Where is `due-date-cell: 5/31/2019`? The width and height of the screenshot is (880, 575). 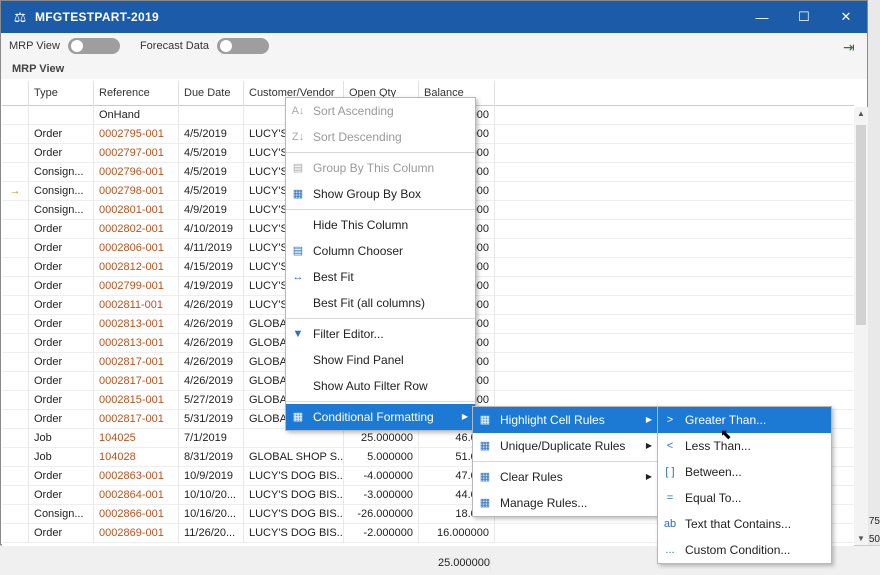 due-date-cell: 5/31/2019 is located at coordinates (211, 419).